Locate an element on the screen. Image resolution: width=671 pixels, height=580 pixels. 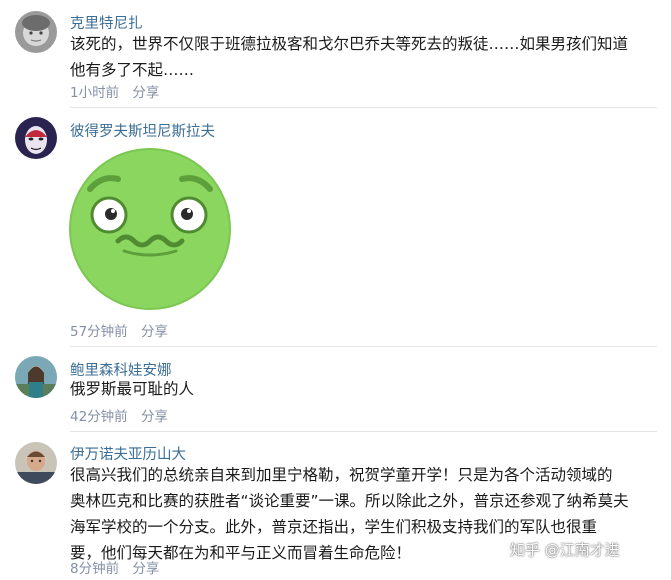
comment-meta: 1小时前 分享 is located at coordinates (114, 91).